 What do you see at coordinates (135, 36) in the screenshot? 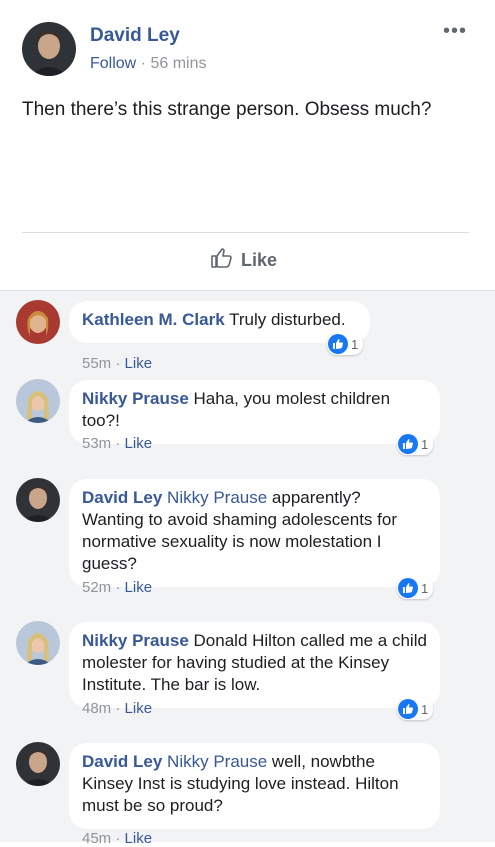
I see `author-name: David Ley` at bounding box center [135, 36].